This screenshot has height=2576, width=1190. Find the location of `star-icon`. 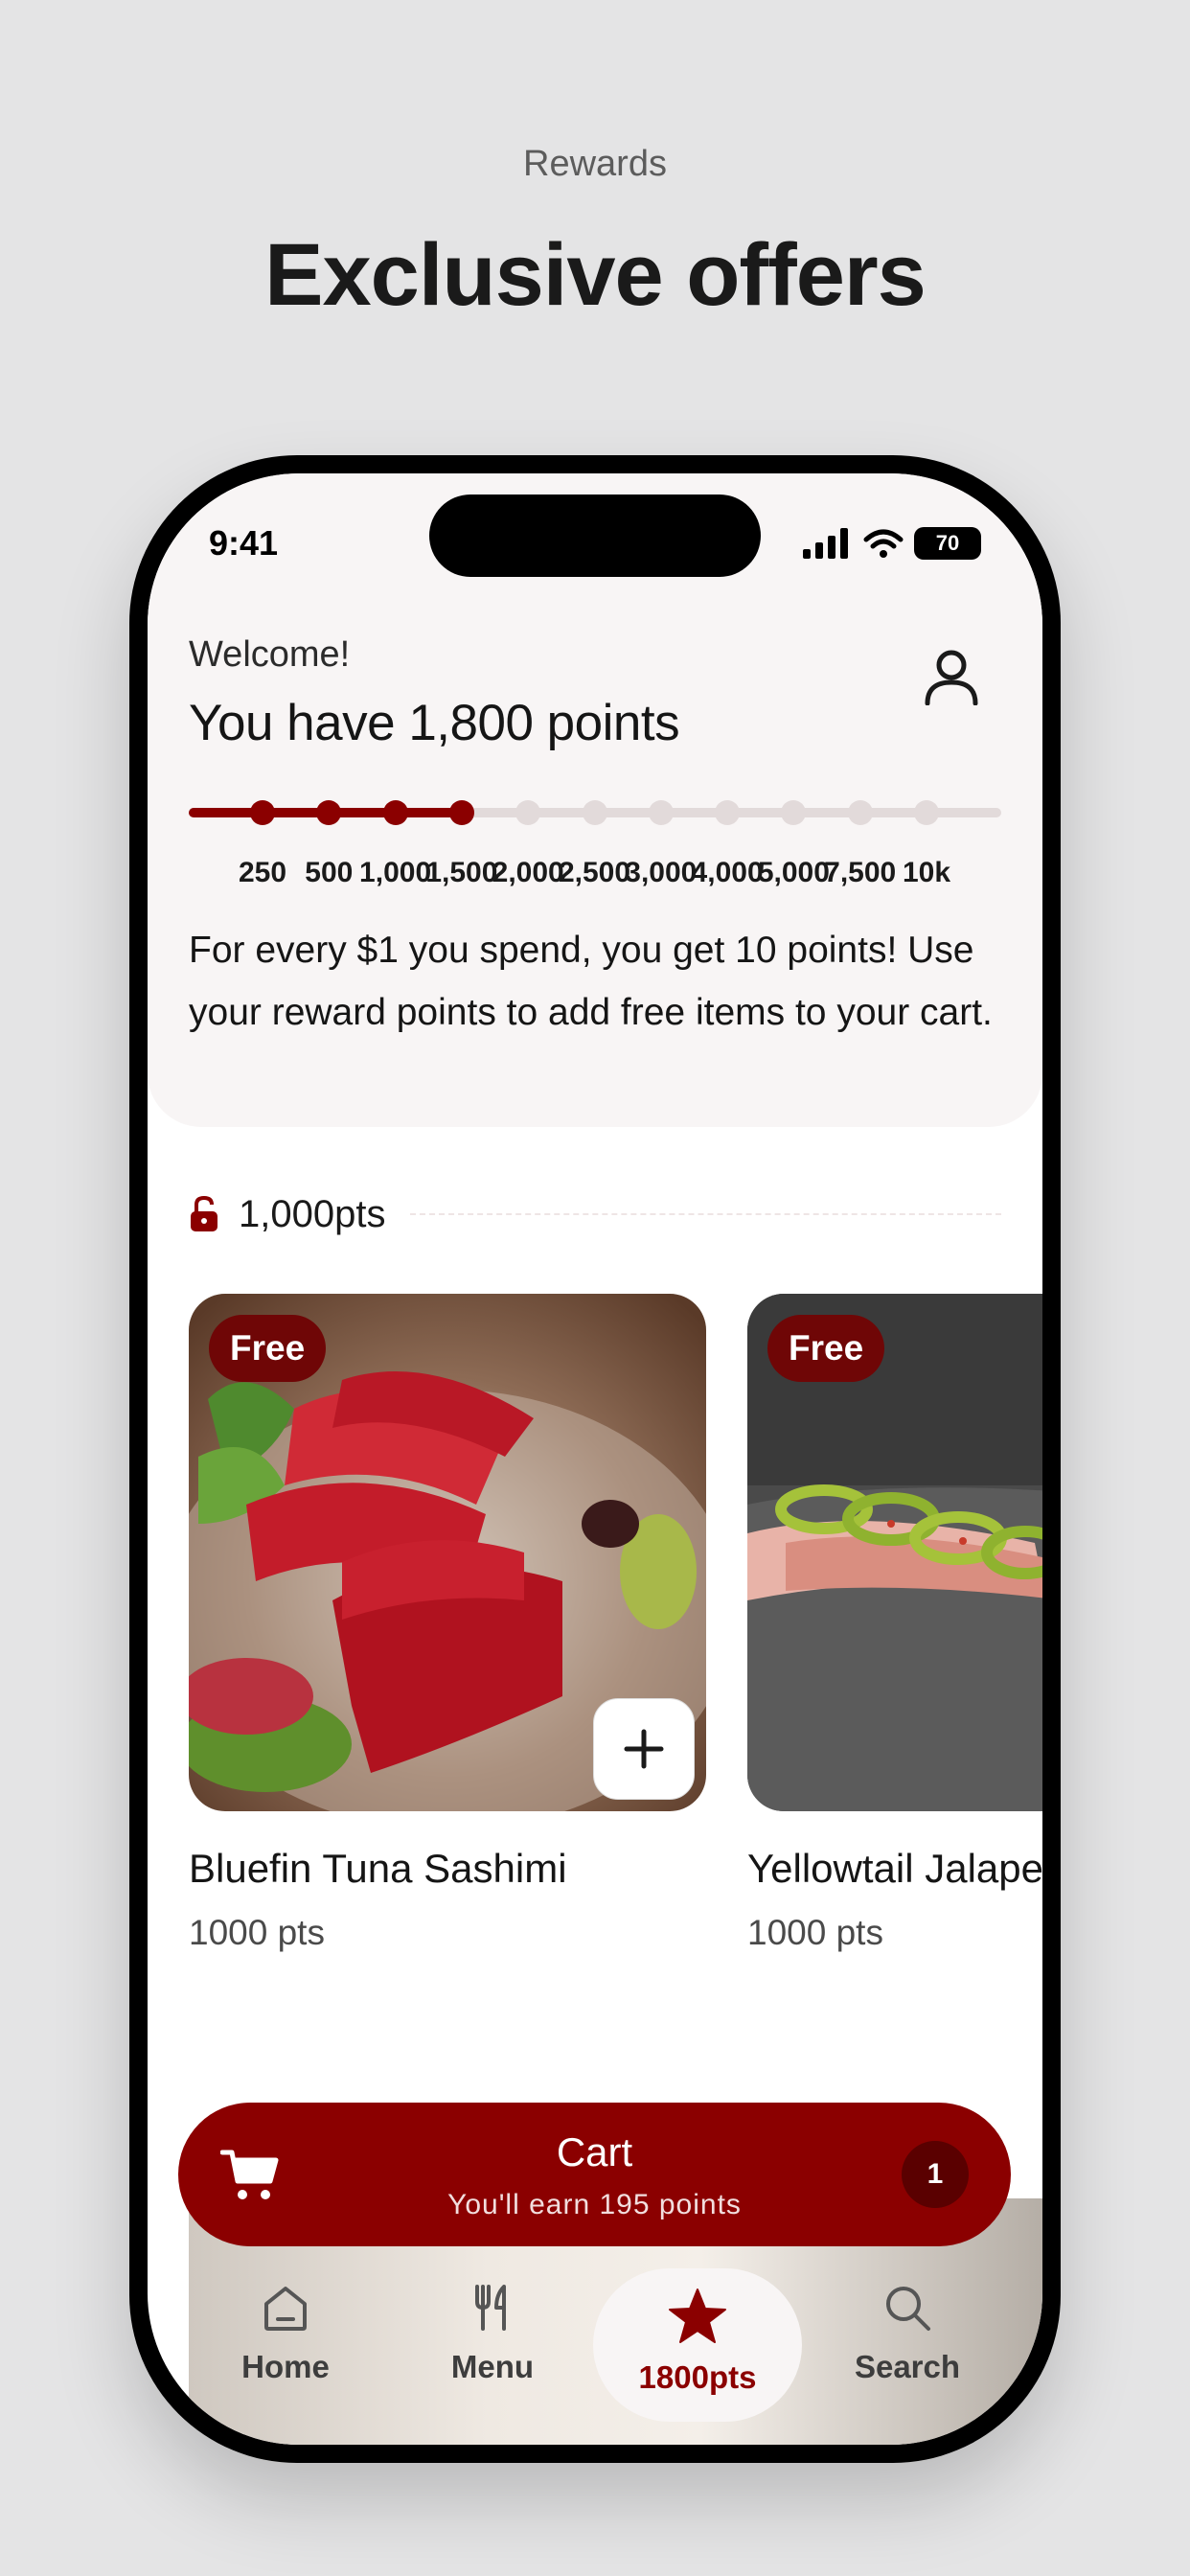

star-icon is located at coordinates (698, 2315).